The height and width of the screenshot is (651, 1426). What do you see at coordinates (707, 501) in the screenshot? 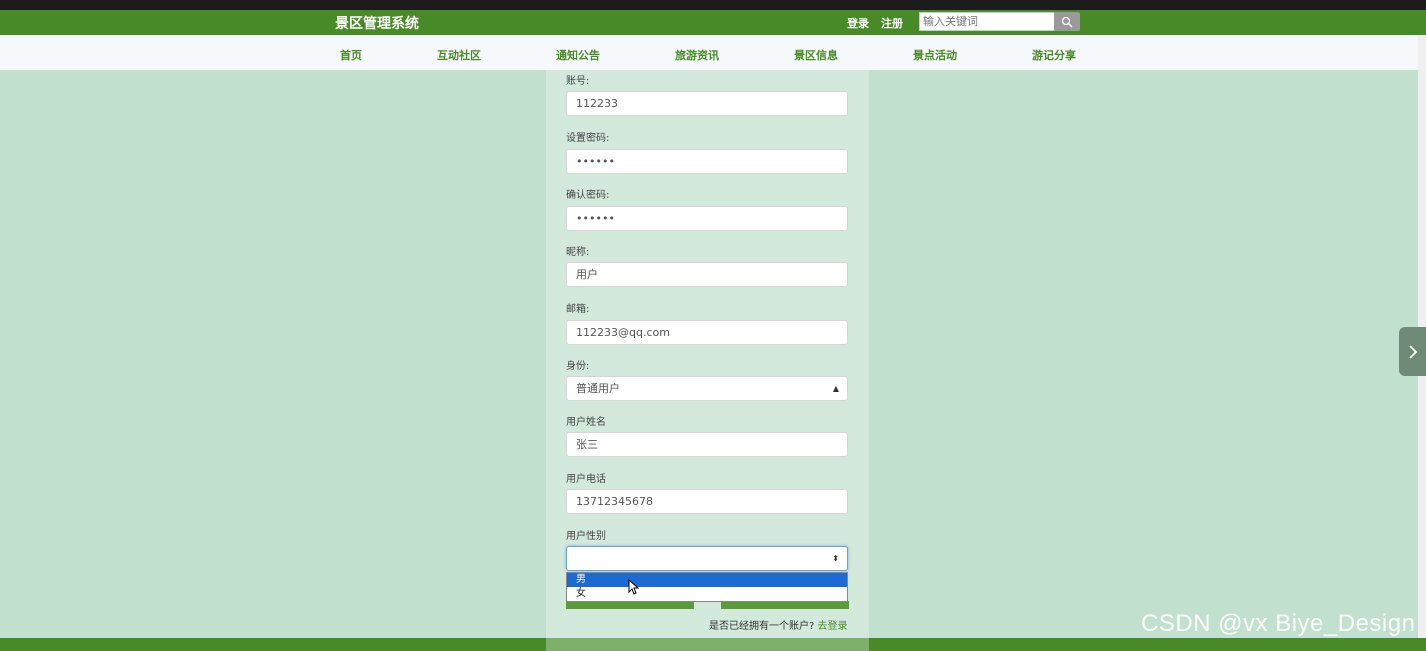
I see `phone-input: 13712345678` at bounding box center [707, 501].